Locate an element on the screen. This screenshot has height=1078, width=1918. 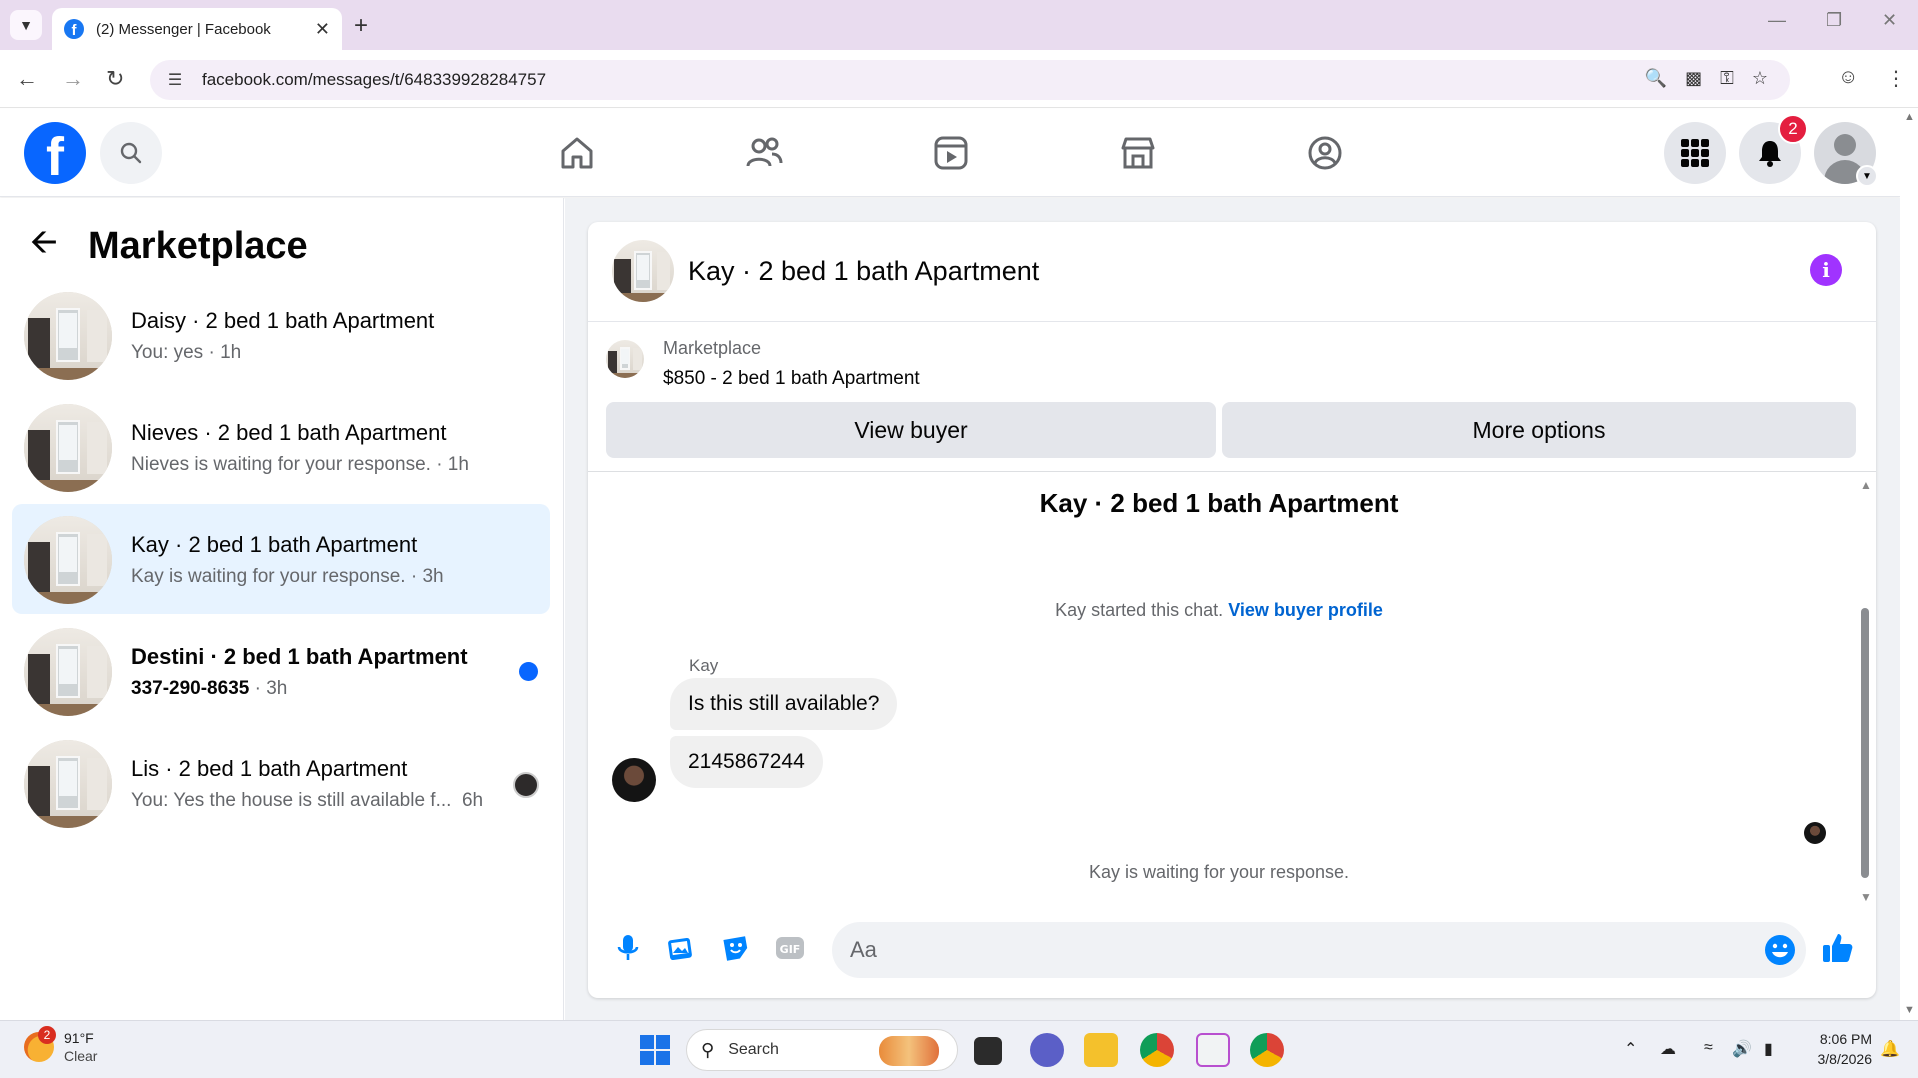
new-tab-icon: + is located at coordinates (361, 26).